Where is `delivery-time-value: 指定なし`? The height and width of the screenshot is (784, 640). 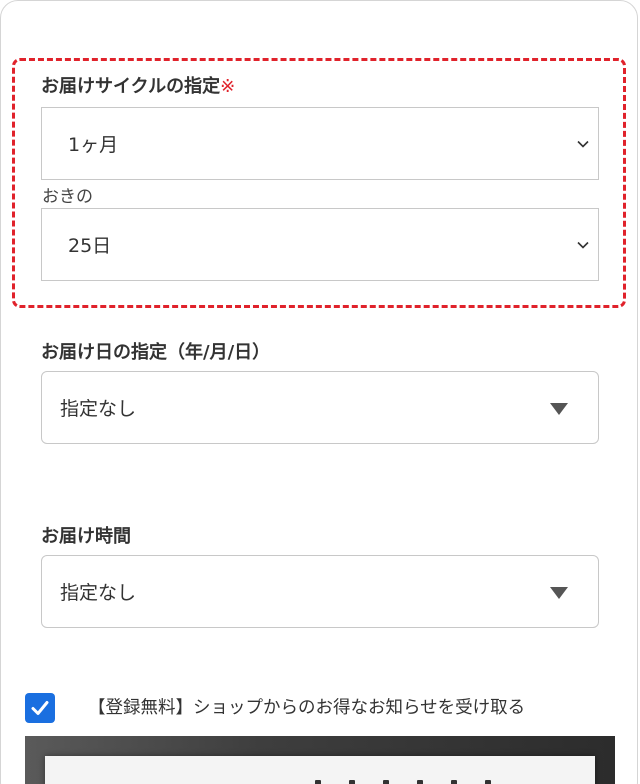
delivery-time-value: 指定なし is located at coordinates (98, 593).